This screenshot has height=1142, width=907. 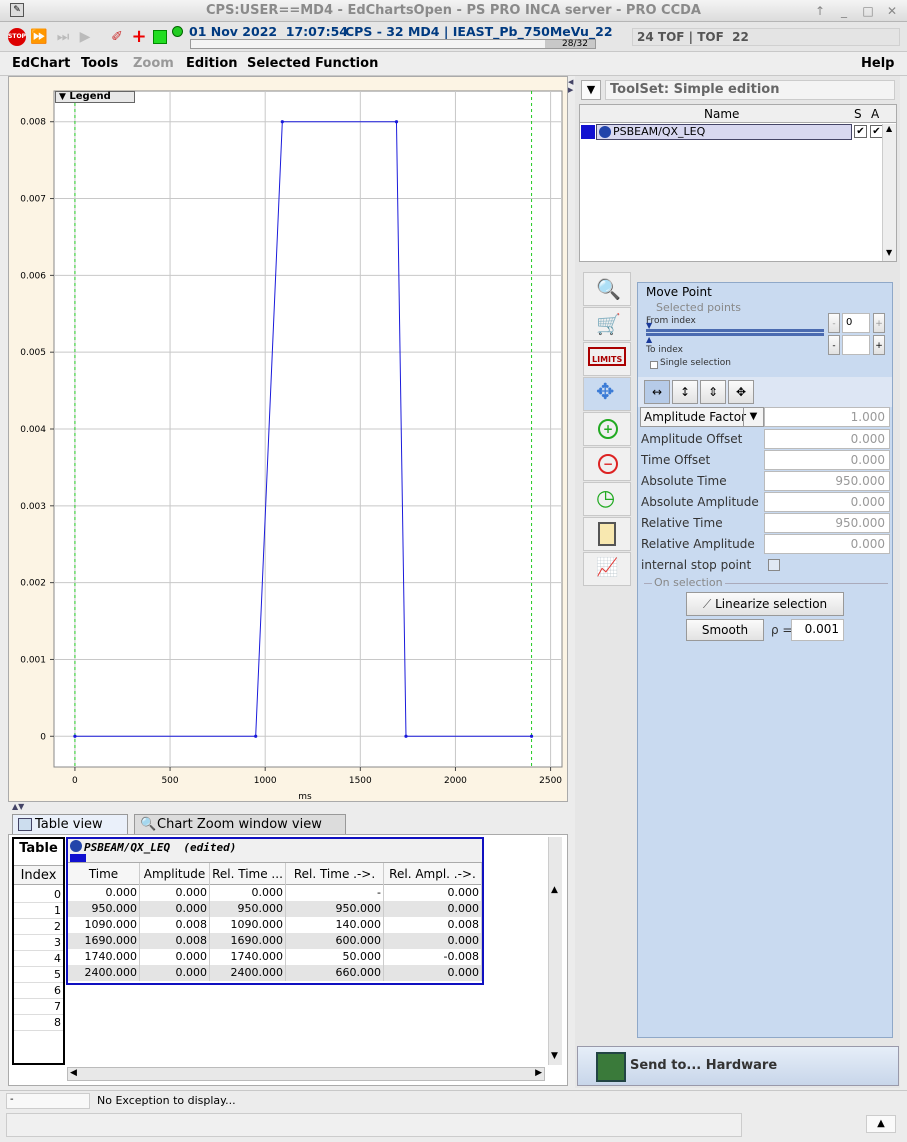 I want to click on fast-forward-icon: ⏩, so click(x=39, y=37).